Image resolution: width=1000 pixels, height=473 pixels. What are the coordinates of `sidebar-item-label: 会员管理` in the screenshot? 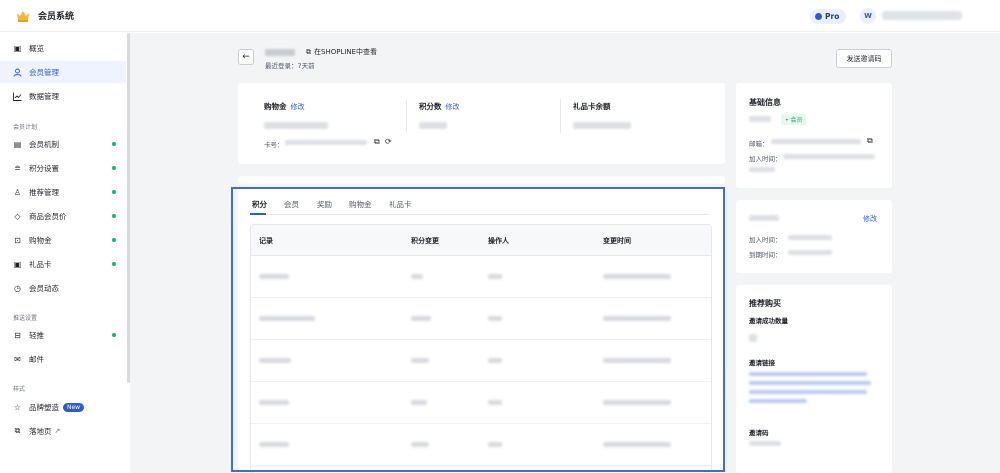 It's located at (44, 72).